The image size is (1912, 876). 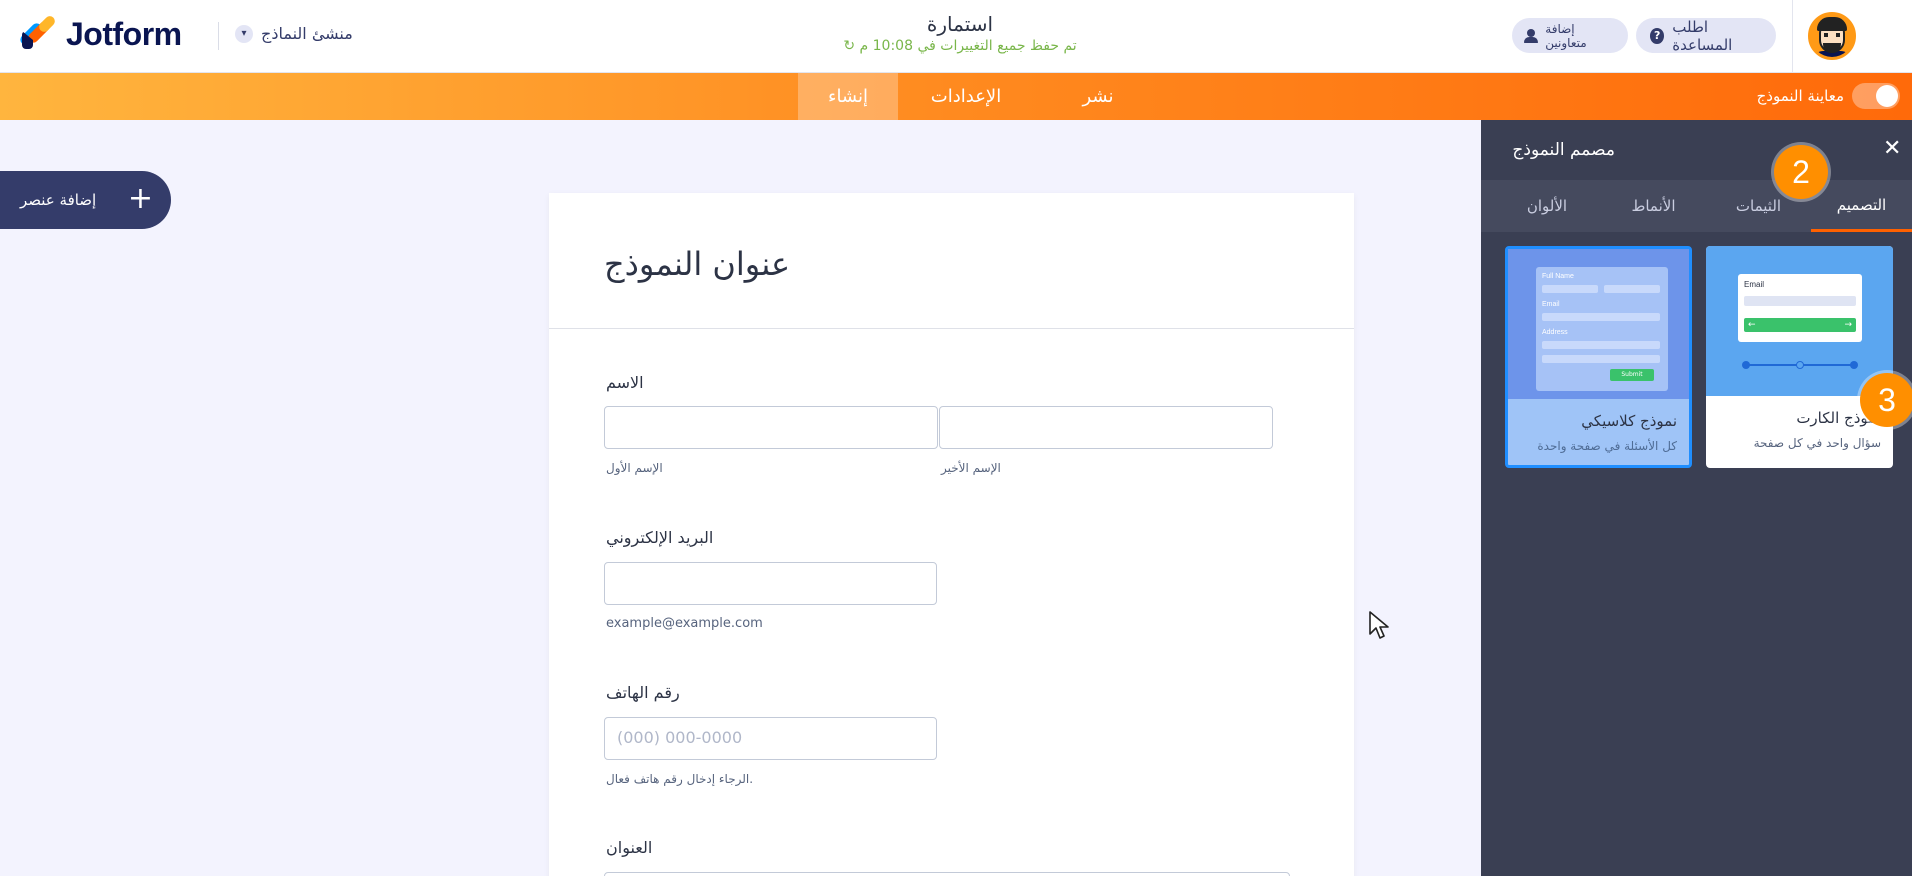 What do you see at coordinates (37, 33) in the screenshot?
I see `jotform-logo-icon` at bounding box center [37, 33].